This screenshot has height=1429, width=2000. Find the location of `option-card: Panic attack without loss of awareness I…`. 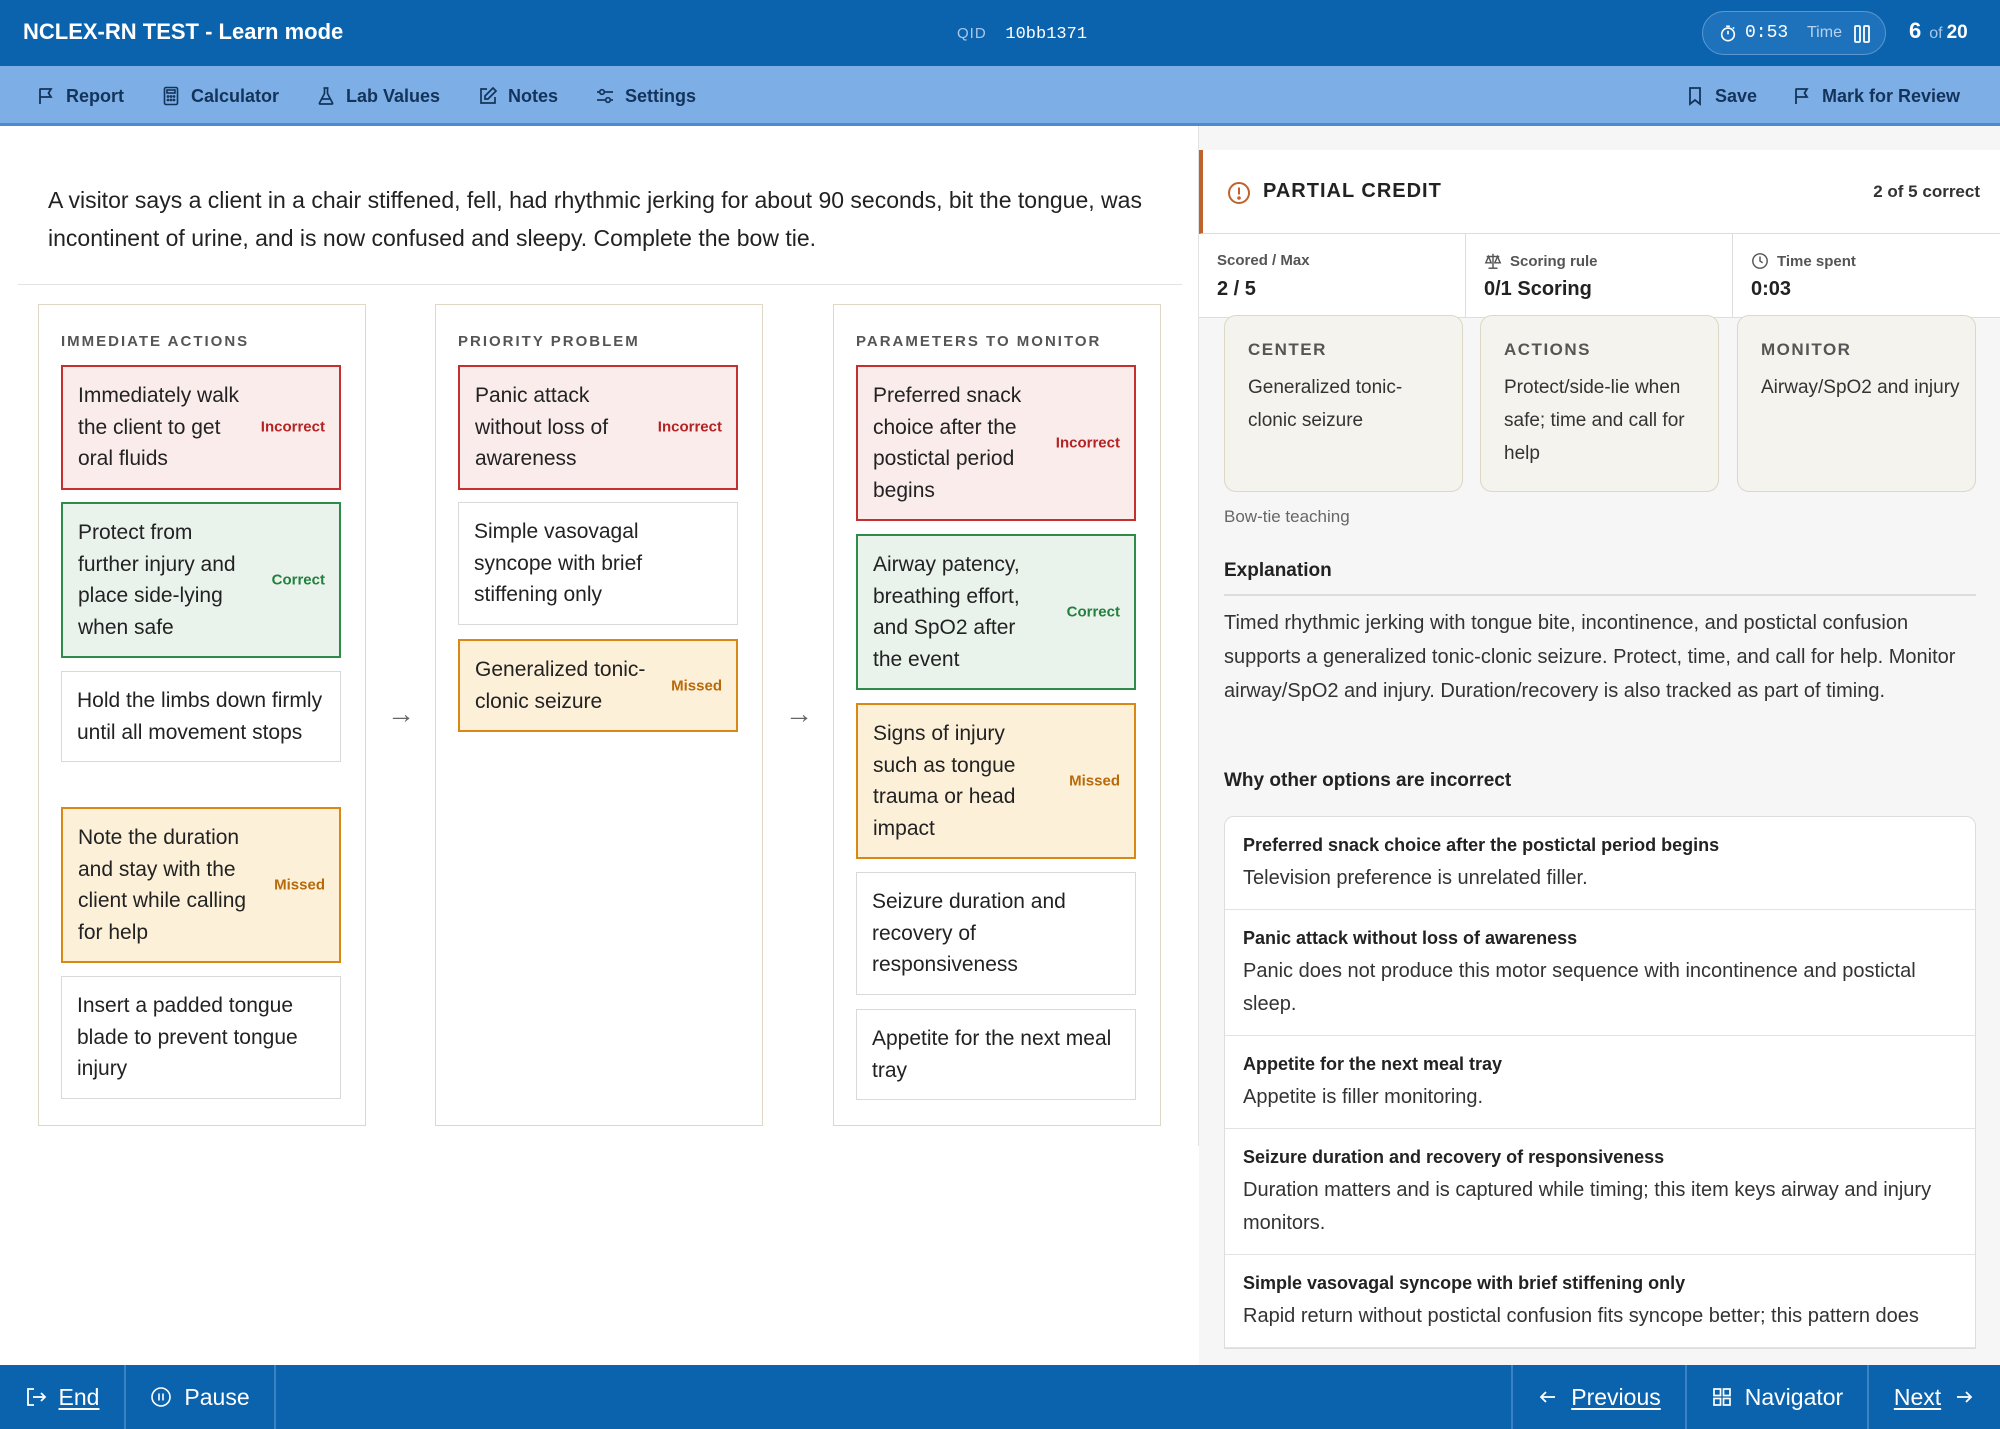

option-card: Panic attack without loss of awareness I… is located at coordinates (598, 427).